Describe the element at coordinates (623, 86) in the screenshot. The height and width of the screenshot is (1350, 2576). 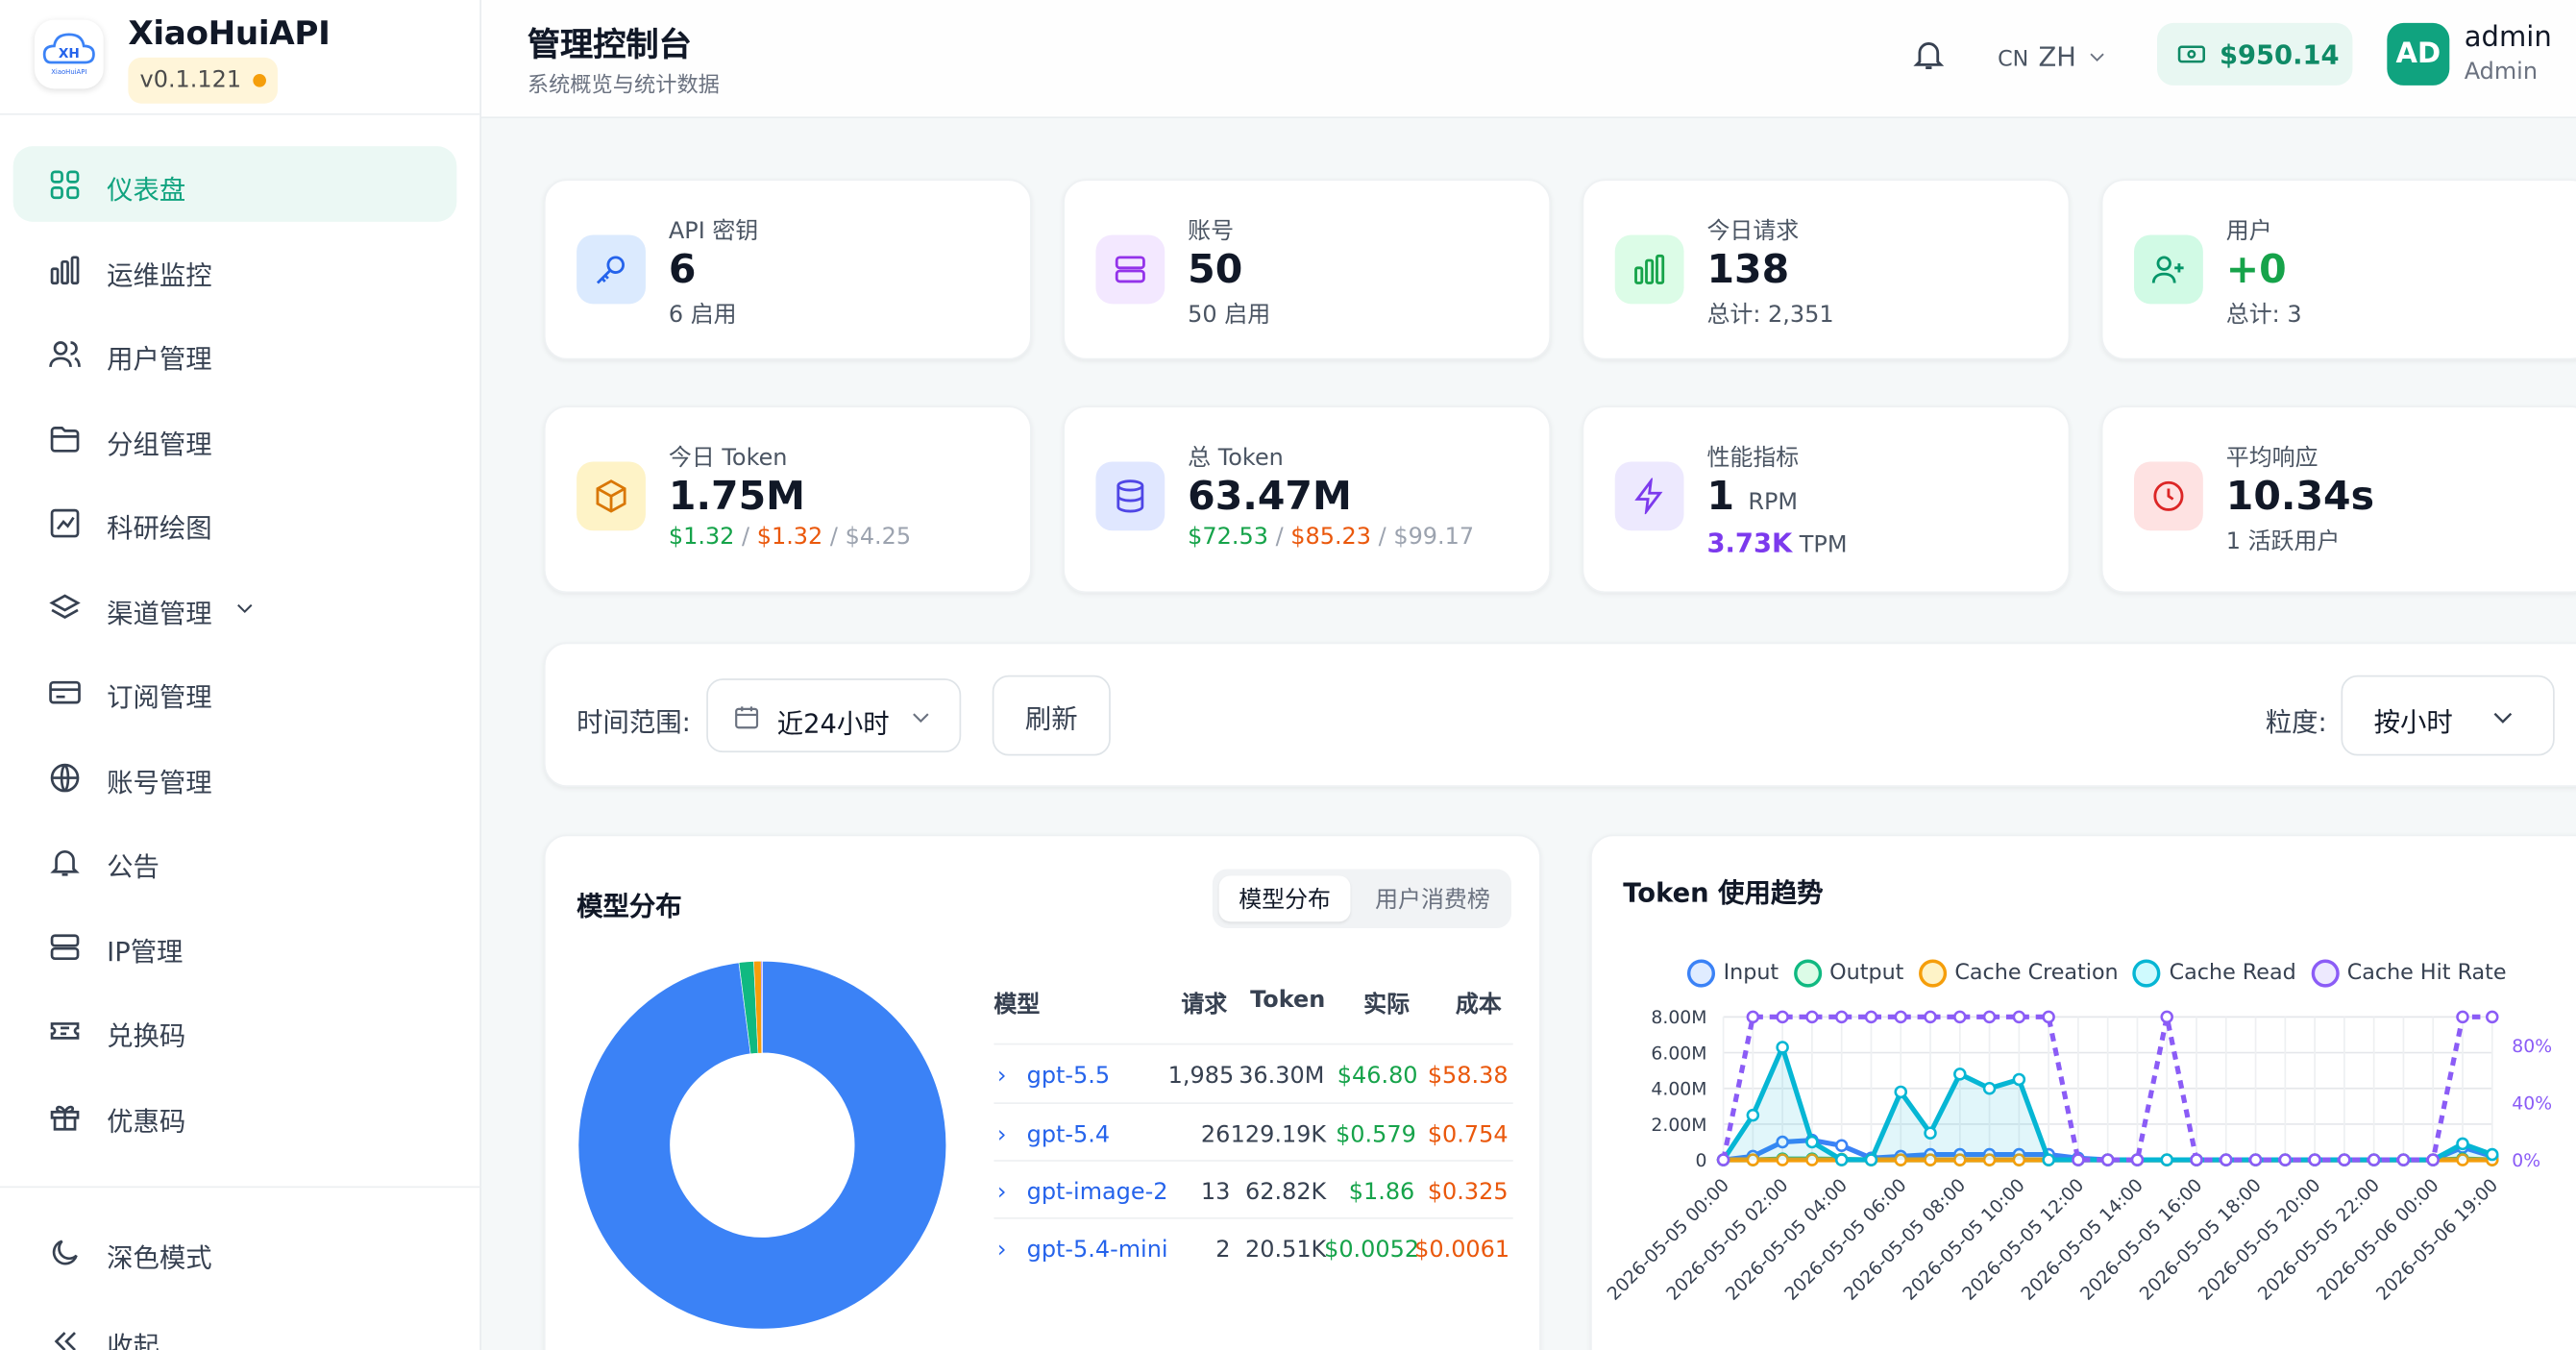
I see `page-subtitle: 系统概览与统计数据` at that location.